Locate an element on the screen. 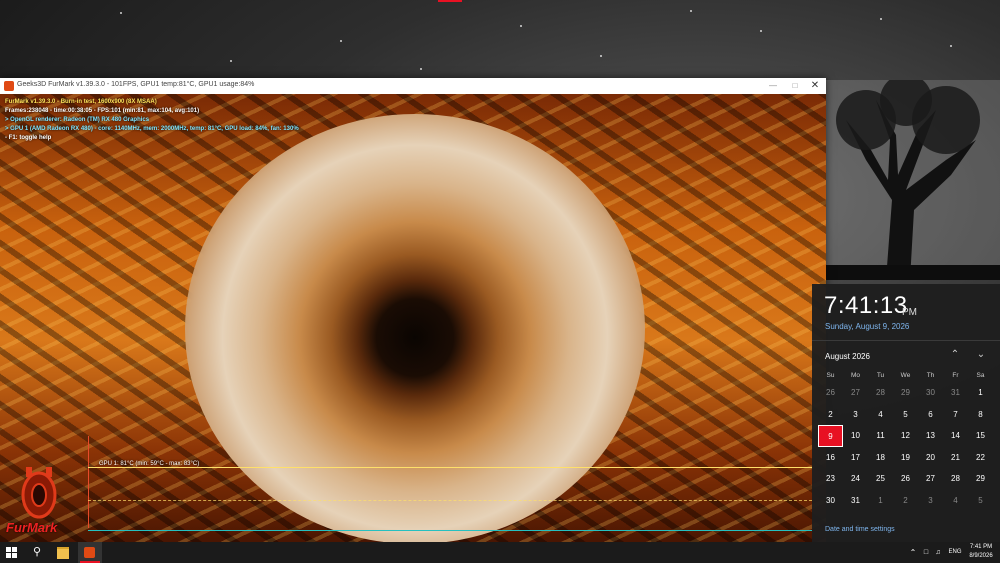  weekday-header: Su Mo Tu We Th Fr Sa is located at coordinates (905, 376).